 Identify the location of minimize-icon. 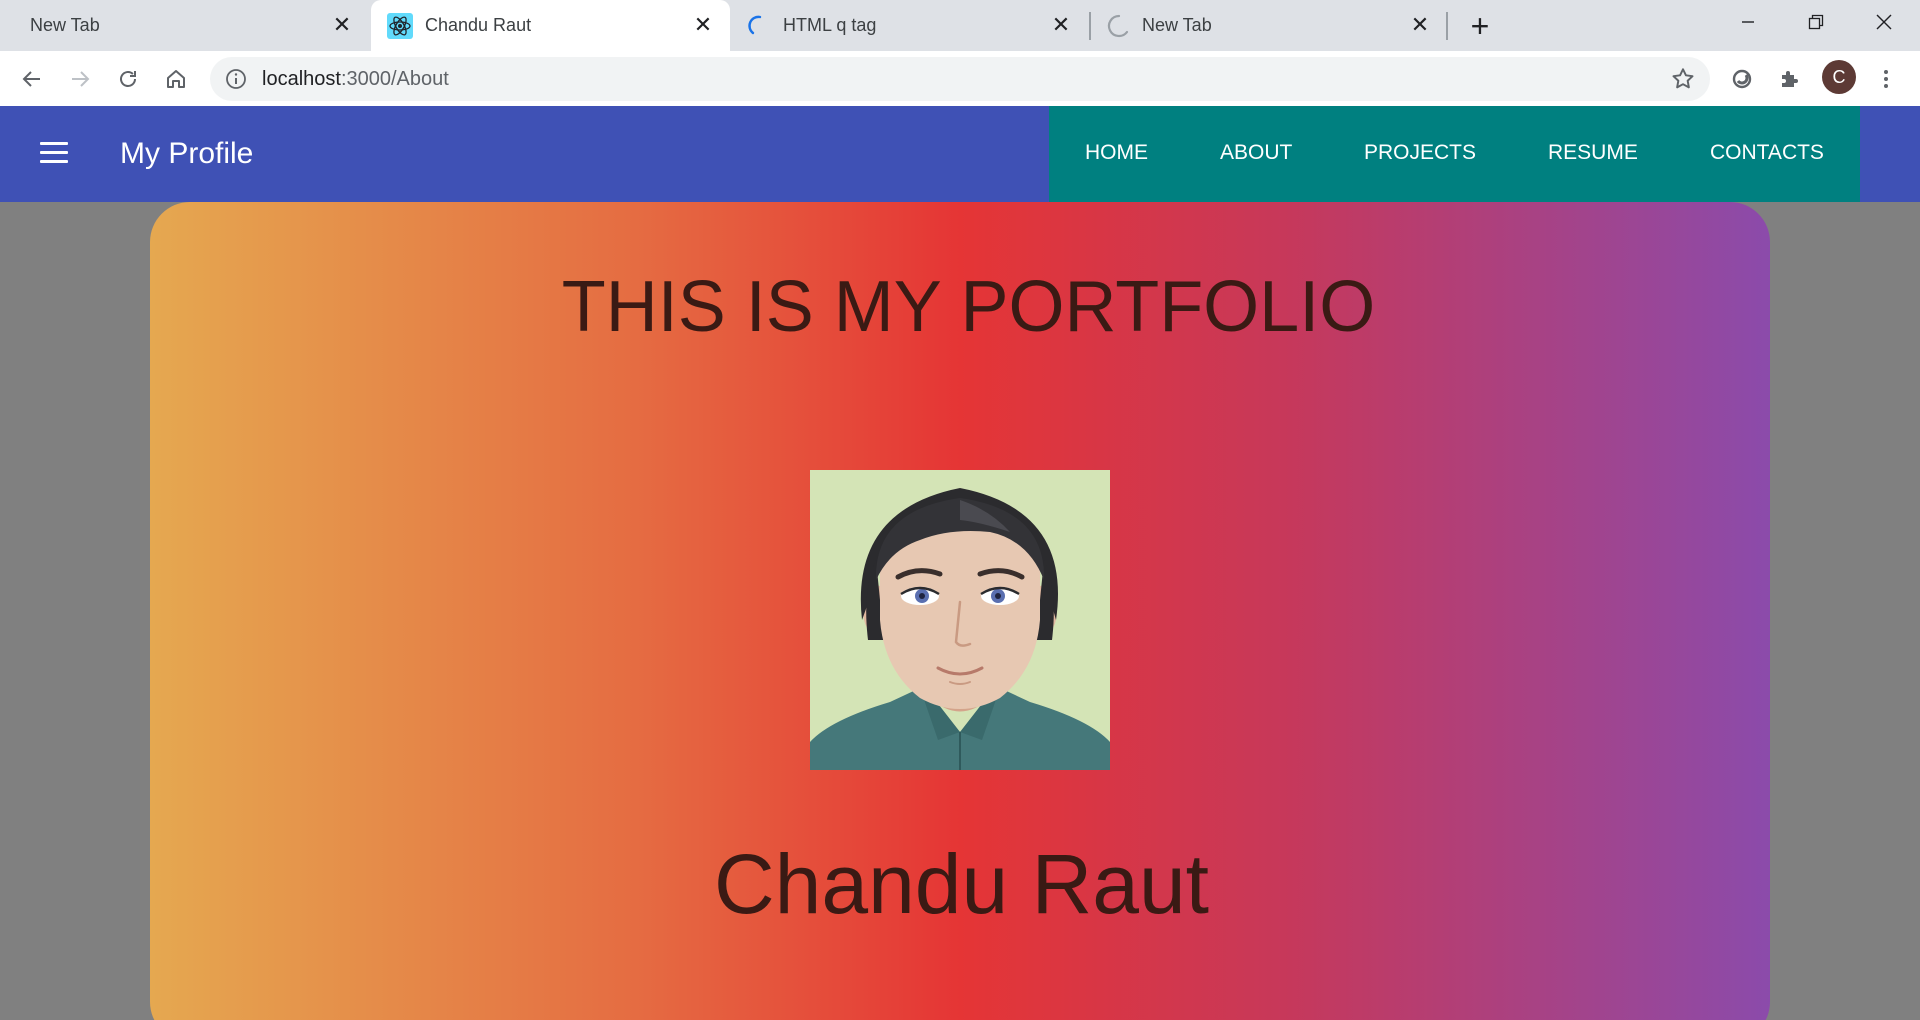
(1748, 22).